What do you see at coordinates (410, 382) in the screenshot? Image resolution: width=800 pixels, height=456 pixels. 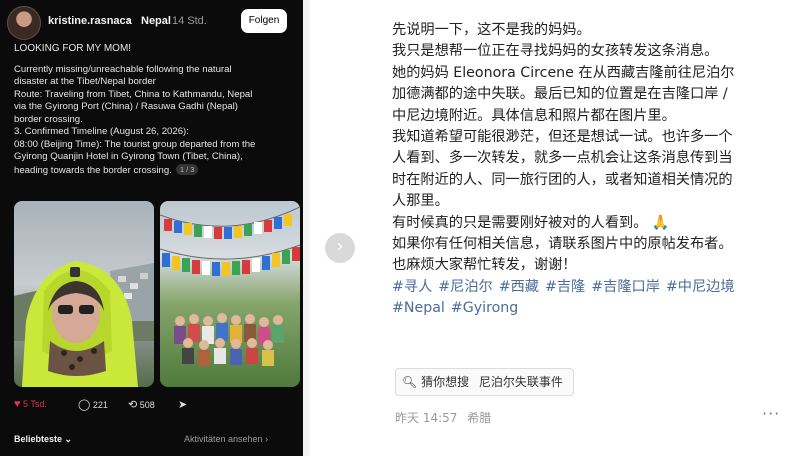 I see `search-icon: 🔍︎` at bounding box center [410, 382].